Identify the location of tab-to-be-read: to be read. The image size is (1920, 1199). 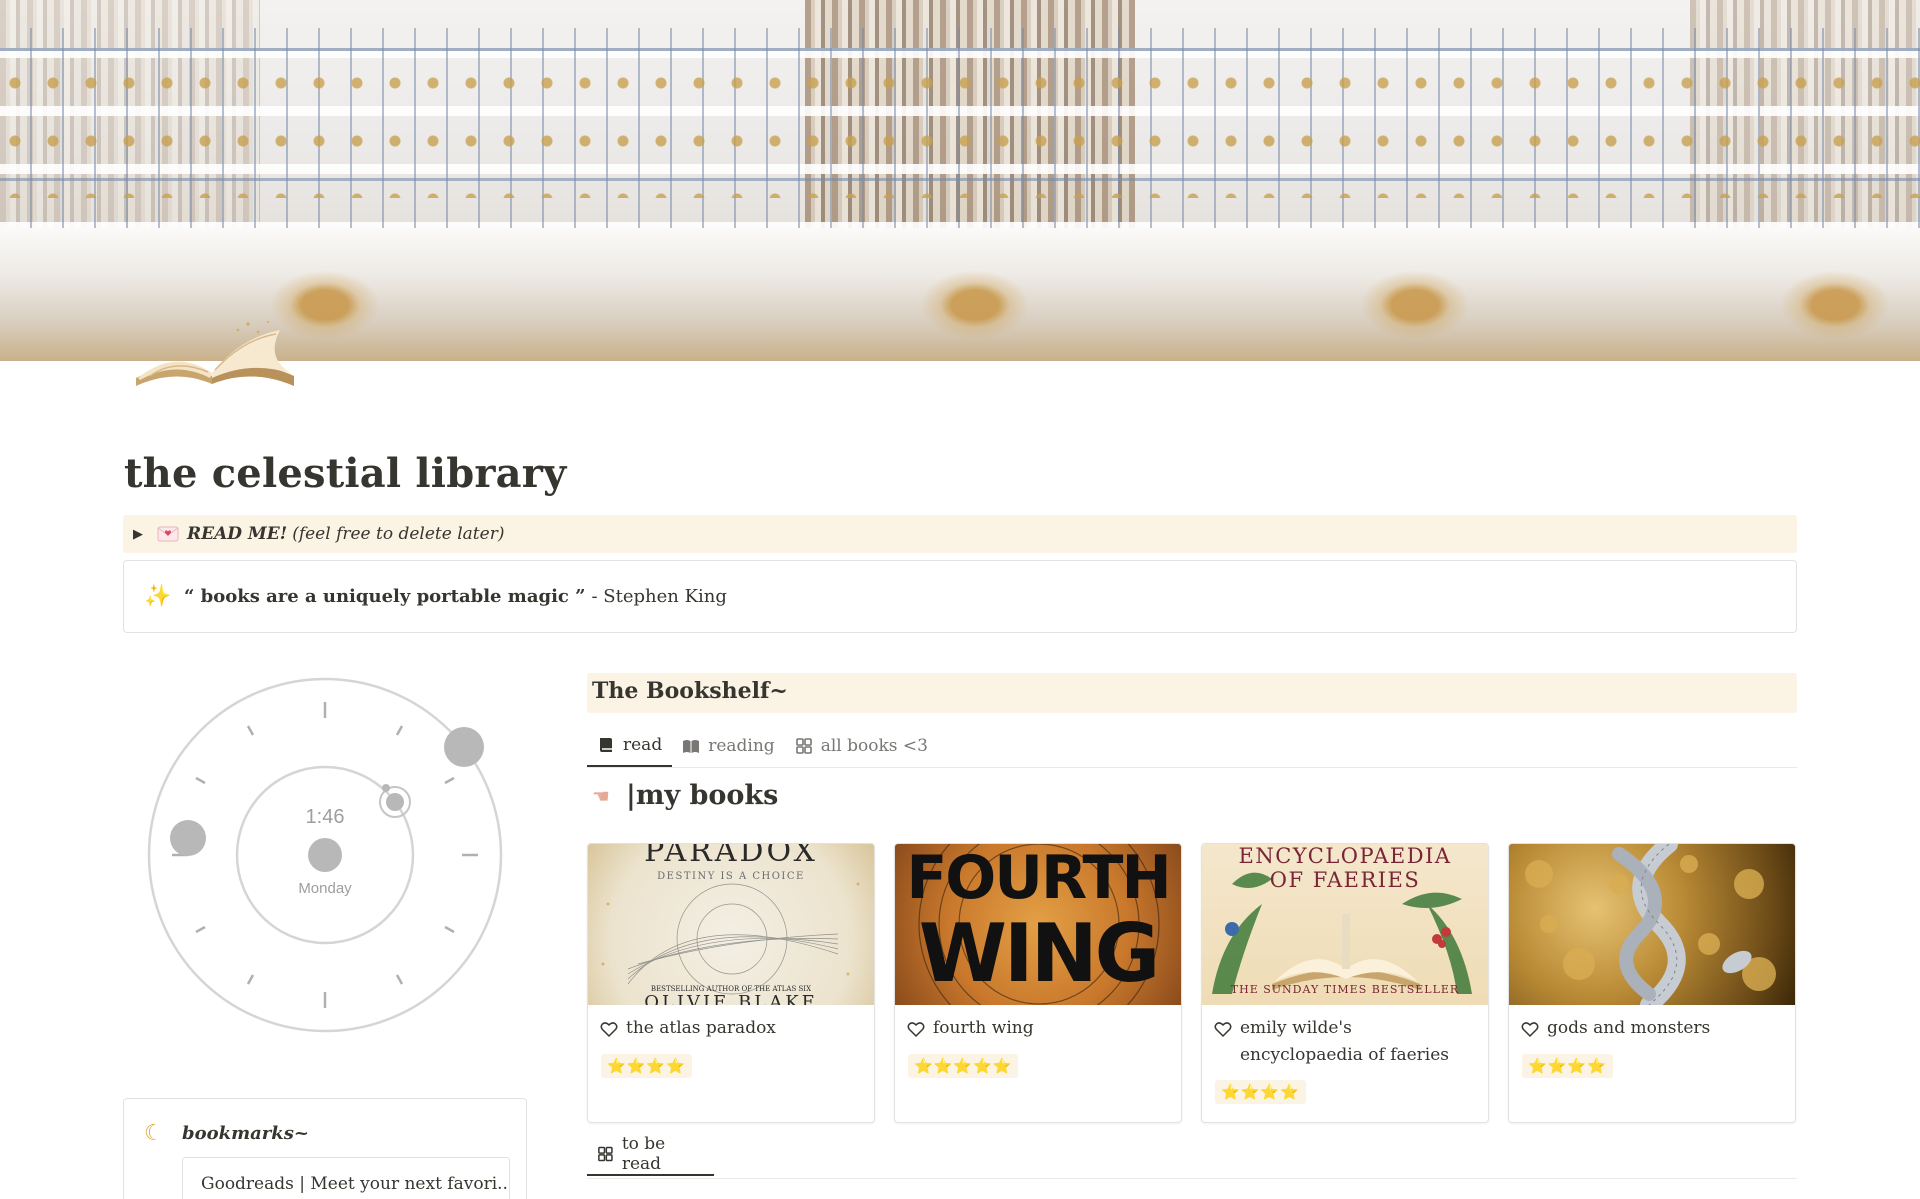
(650, 1154).